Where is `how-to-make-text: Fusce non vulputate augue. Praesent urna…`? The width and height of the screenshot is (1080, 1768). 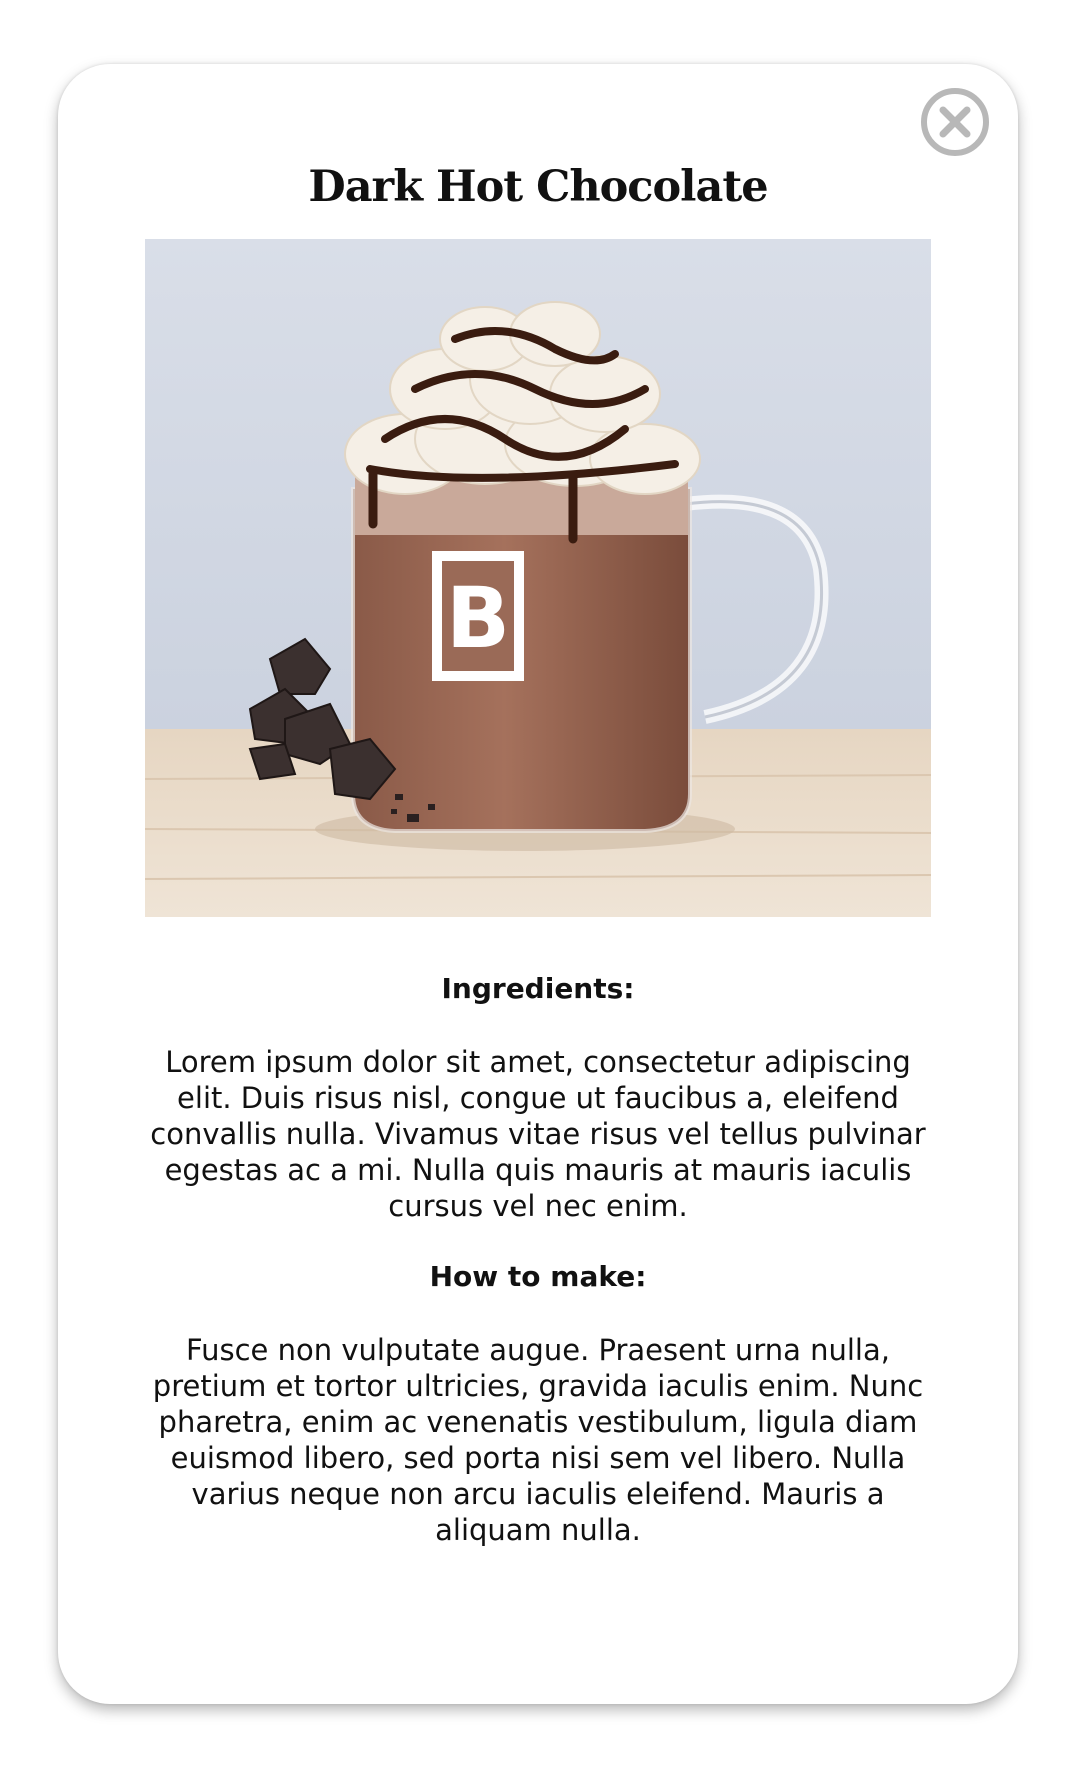
how-to-make-text: Fusce non vulputate augue. Praesent urna… is located at coordinates (538, 1440).